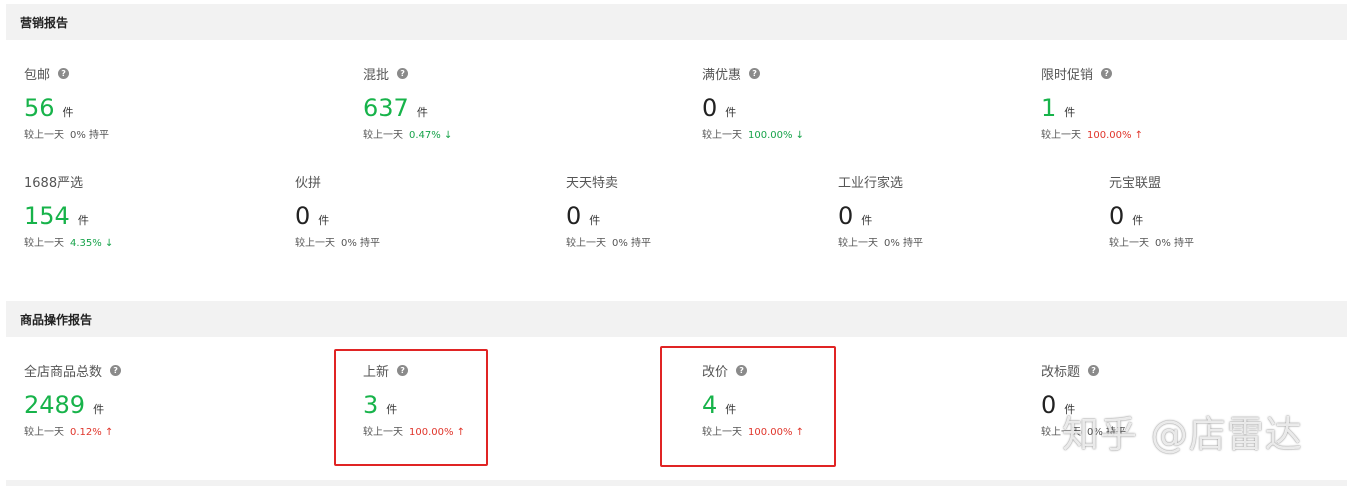 The image size is (1349, 486). Describe the element at coordinates (308, 183) in the screenshot. I see `metric-label: 伙拼` at that location.